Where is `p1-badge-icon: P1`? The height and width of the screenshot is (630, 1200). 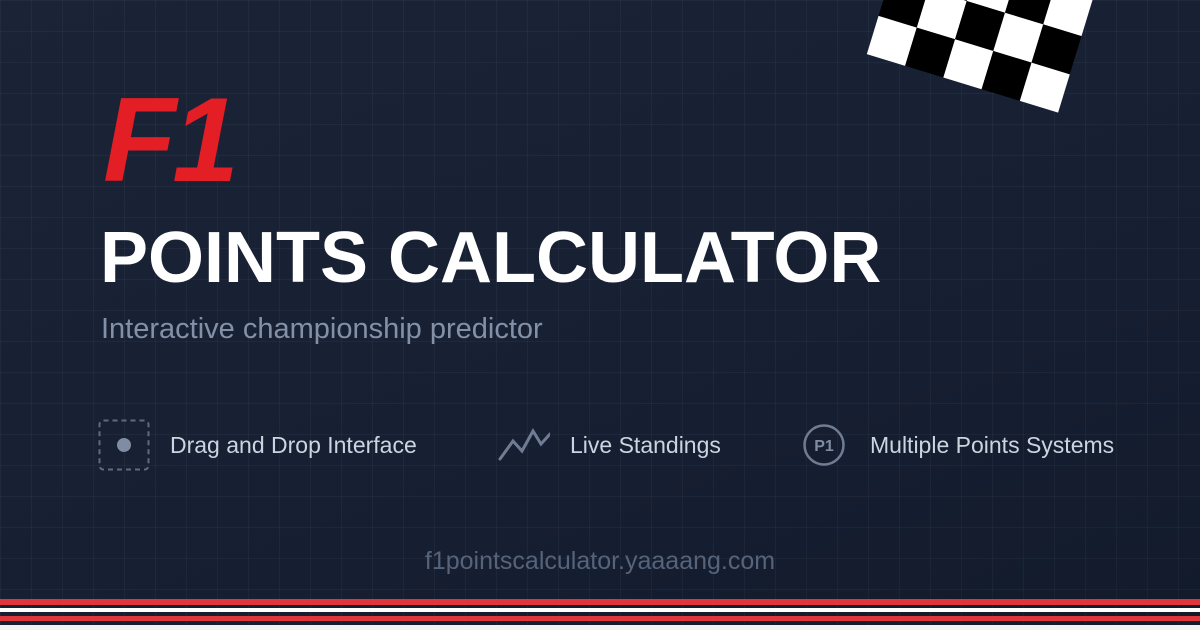 p1-badge-icon: P1 is located at coordinates (824, 445).